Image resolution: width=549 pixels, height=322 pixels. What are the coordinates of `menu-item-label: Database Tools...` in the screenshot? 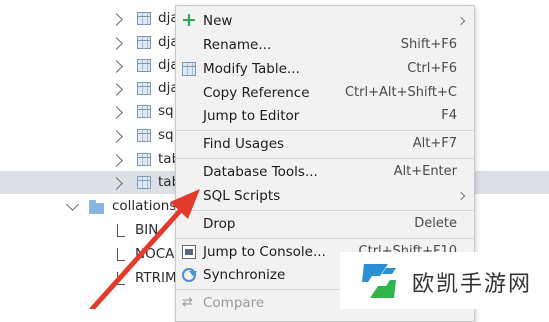 It's located at (260, 172).